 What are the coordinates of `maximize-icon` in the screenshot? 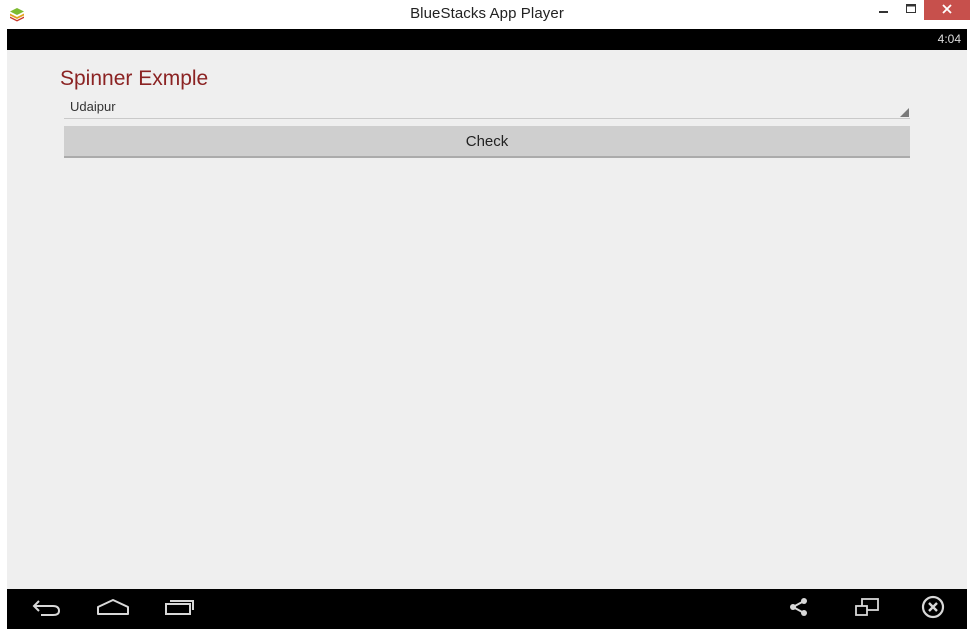 It's located at (911, 10).